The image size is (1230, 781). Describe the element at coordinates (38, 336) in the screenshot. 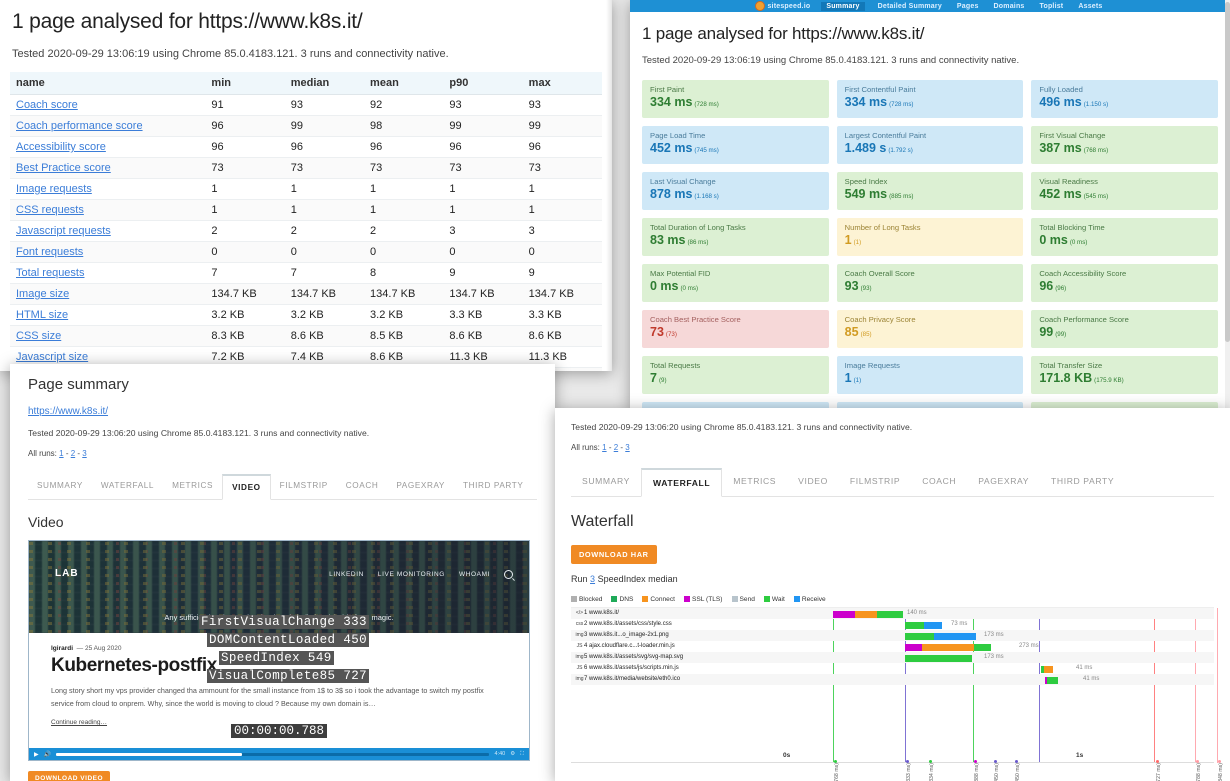

I see `metric-link: CSS size` at that location.